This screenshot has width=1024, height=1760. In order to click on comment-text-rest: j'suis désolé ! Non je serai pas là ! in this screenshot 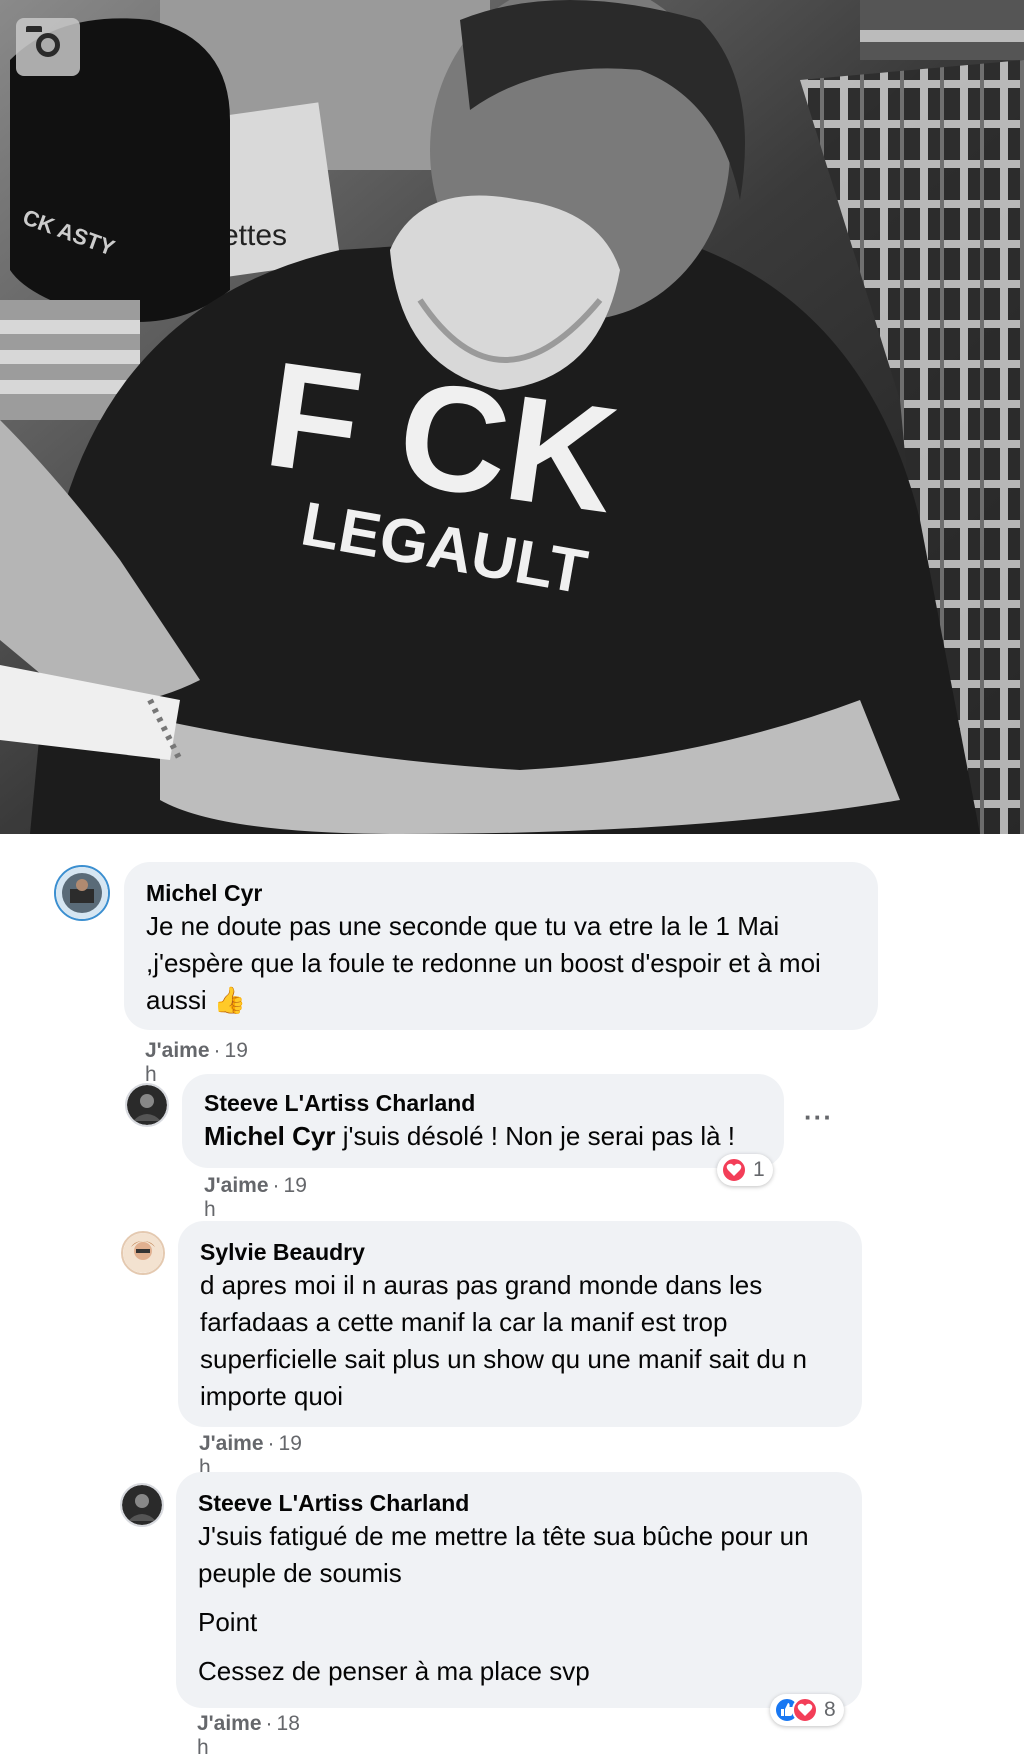, I will do `click(535, 1136)`.